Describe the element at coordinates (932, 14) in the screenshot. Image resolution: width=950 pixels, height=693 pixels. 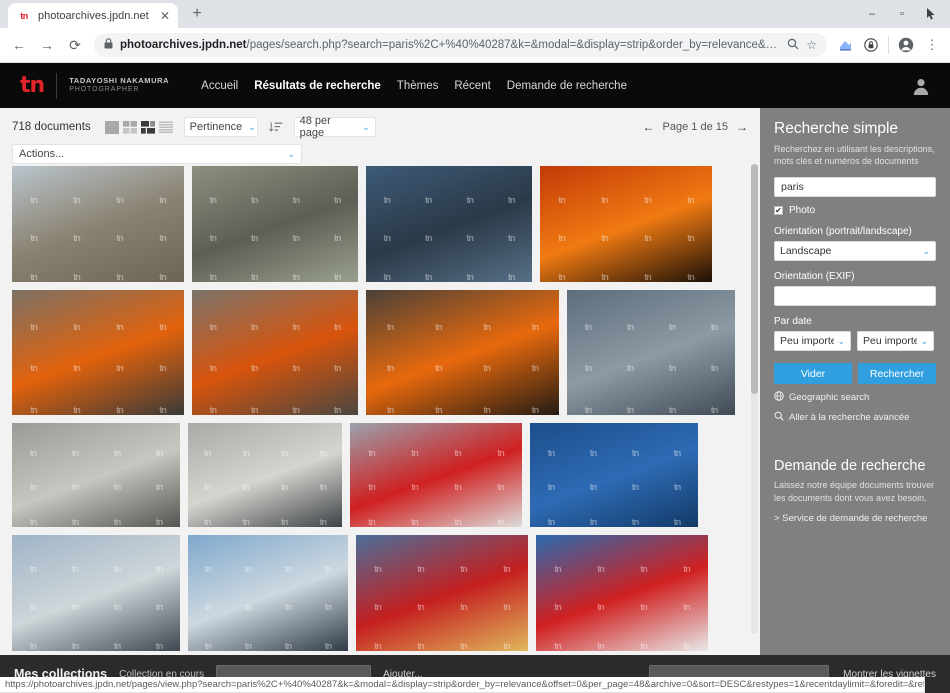
I see `close-window-icon` at that location.